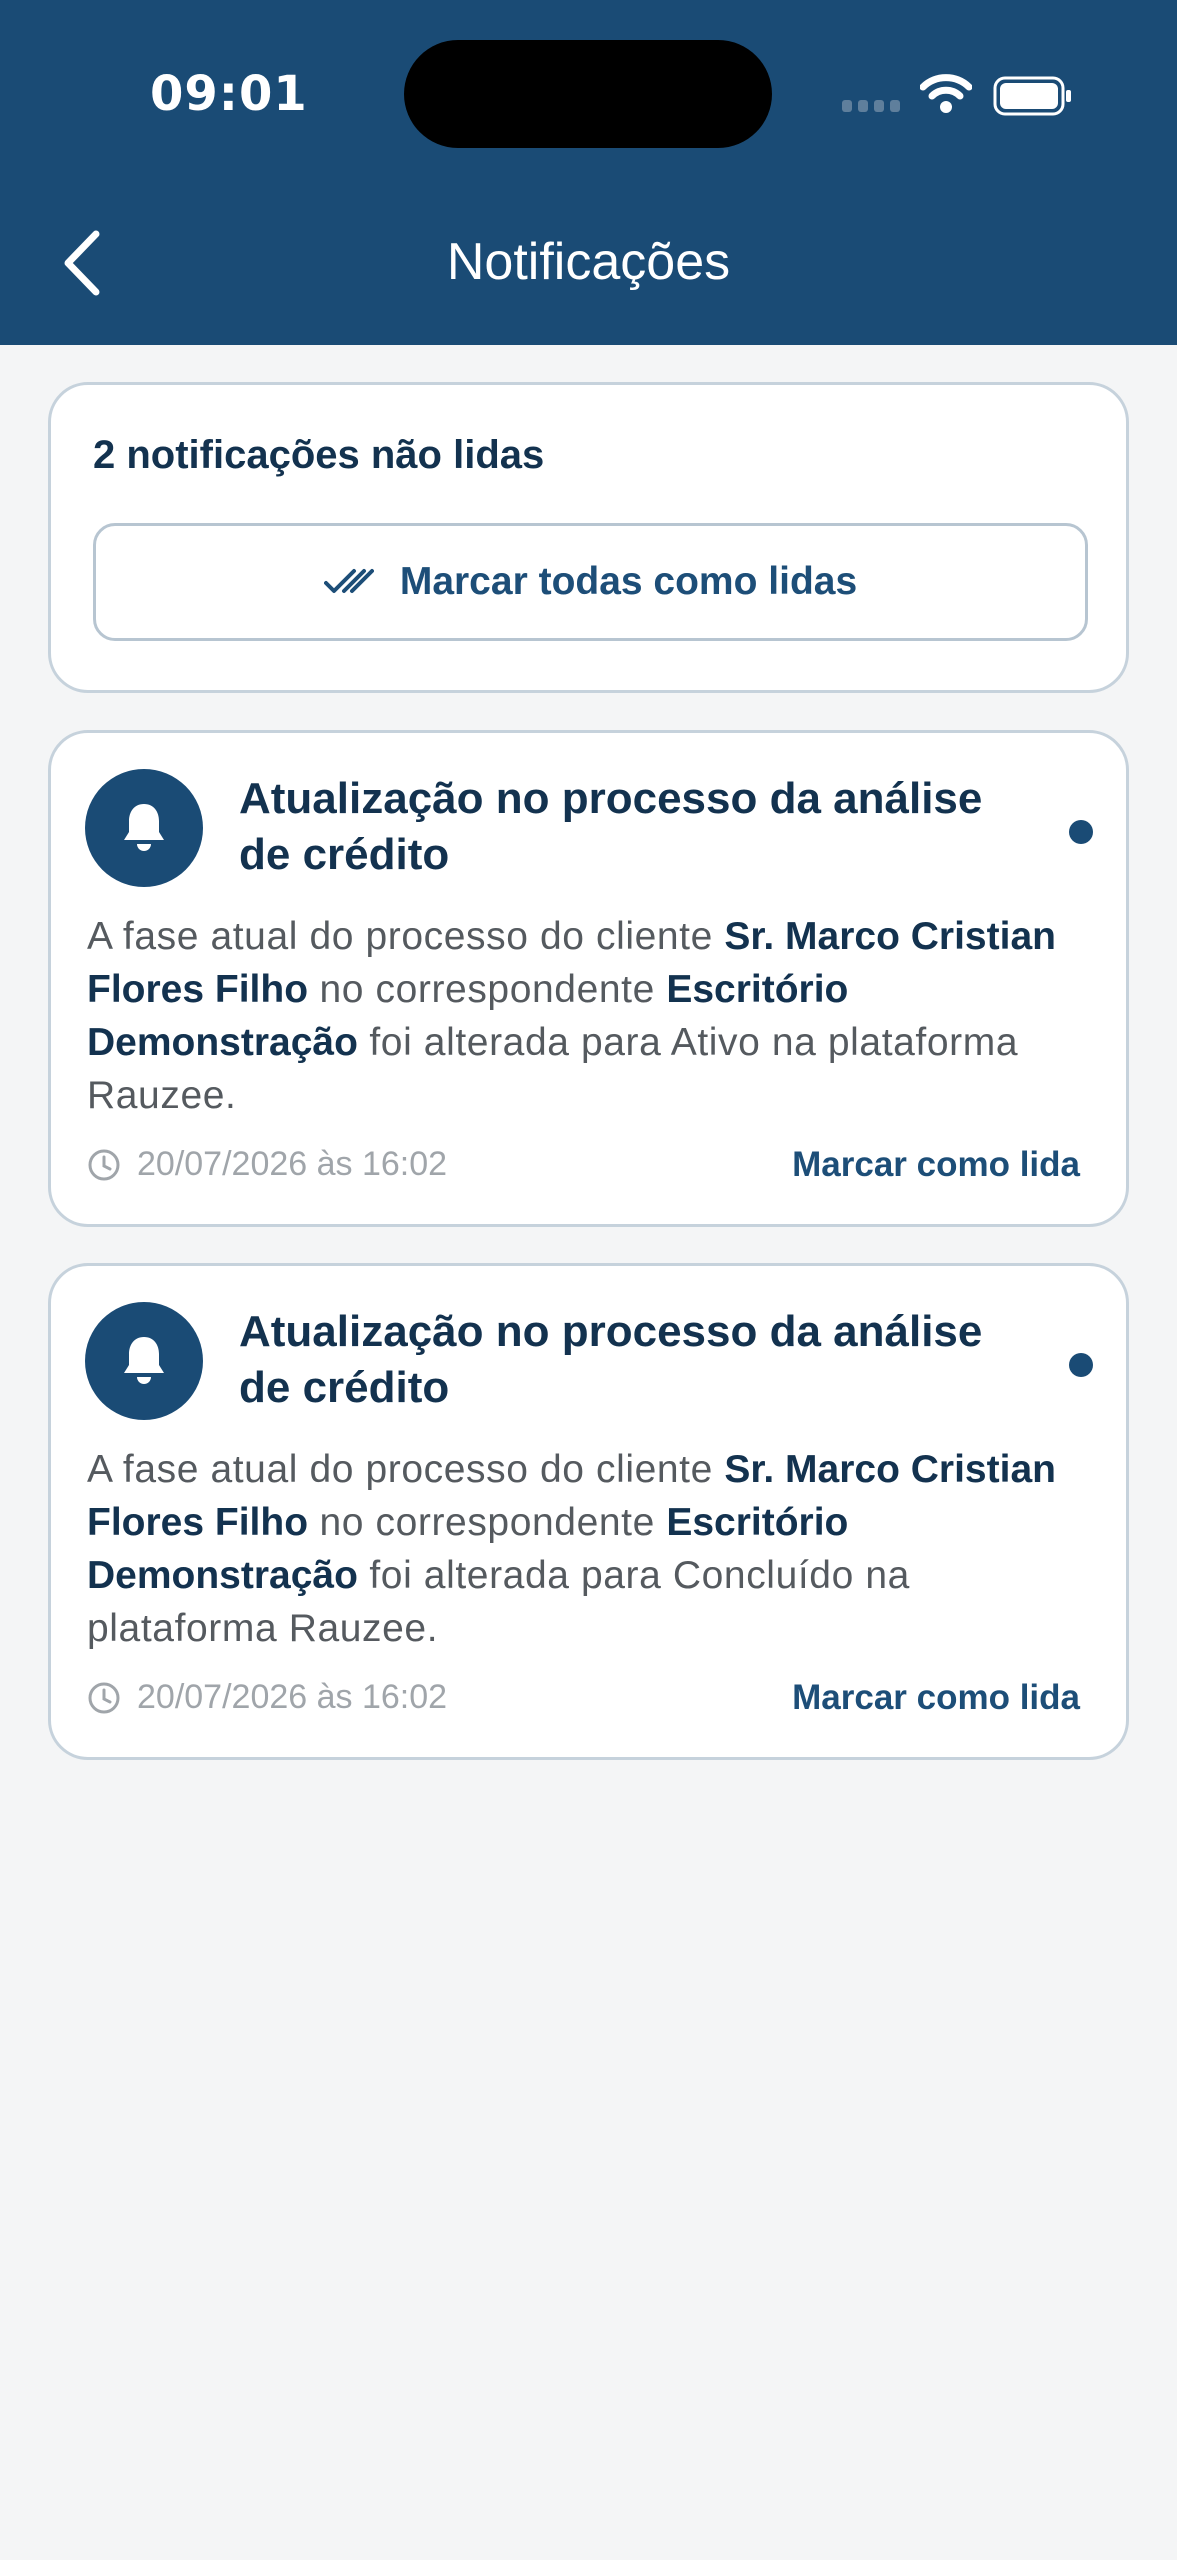 This screenshot has width=1177, height=2560. Describe the element at coordinates (1032, 96) in the screenshot. I see `battery-icon` at that location.